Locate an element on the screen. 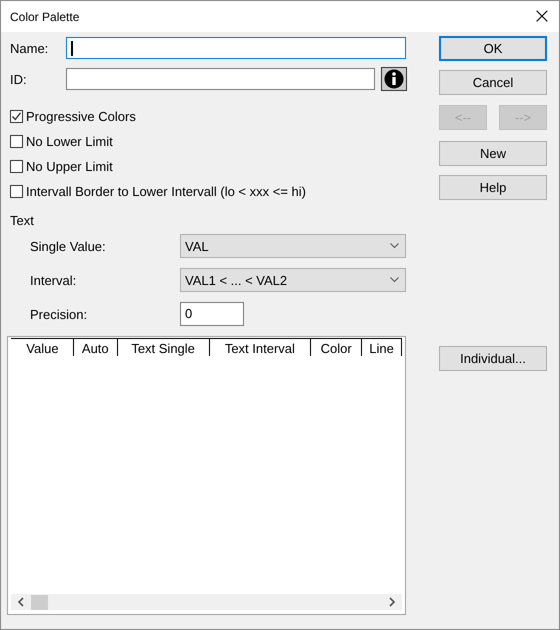  checkbox-label: Progressive Colors is located at coordinates (81, 116).